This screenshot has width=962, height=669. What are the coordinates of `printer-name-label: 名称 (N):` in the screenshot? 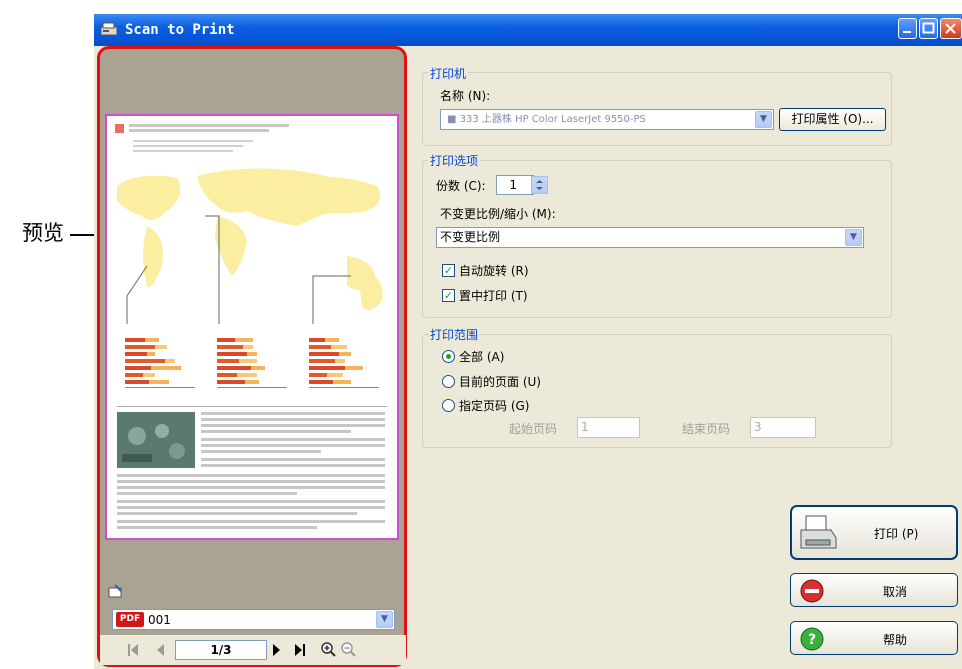 It's located at (465, 96).